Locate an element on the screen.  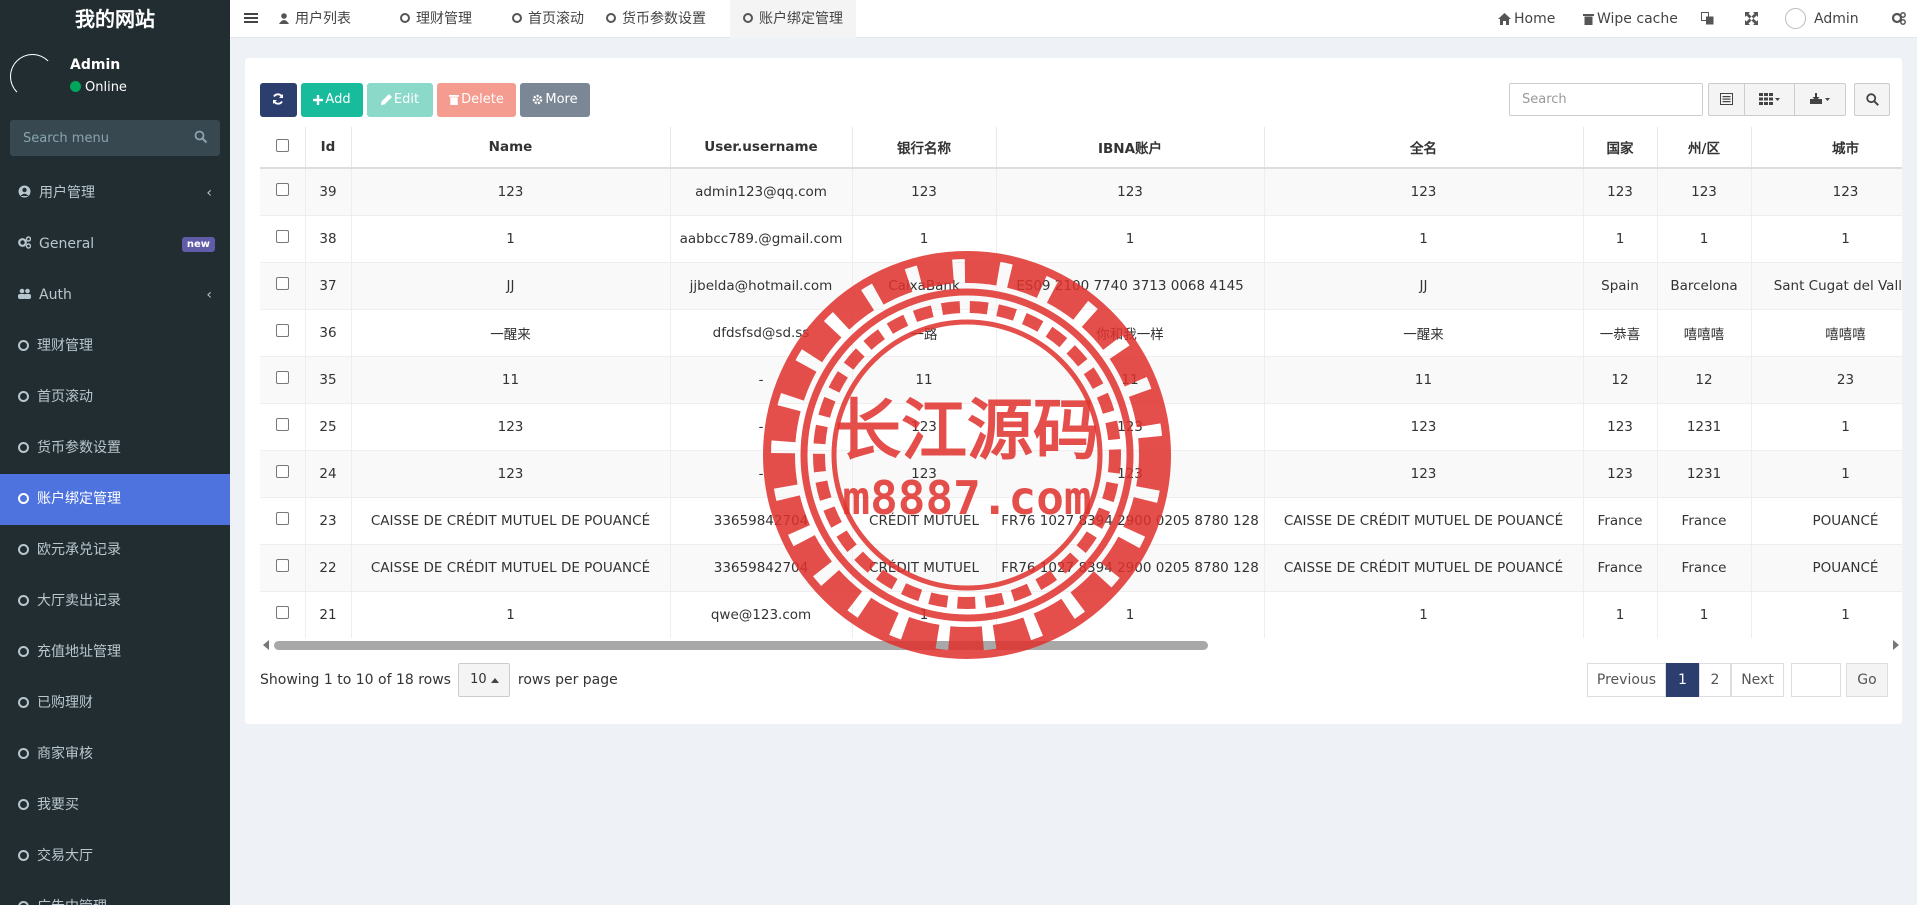
table-row: 25 123-123 123 123 123 1231 1 is located at coordinates (1081, 426).